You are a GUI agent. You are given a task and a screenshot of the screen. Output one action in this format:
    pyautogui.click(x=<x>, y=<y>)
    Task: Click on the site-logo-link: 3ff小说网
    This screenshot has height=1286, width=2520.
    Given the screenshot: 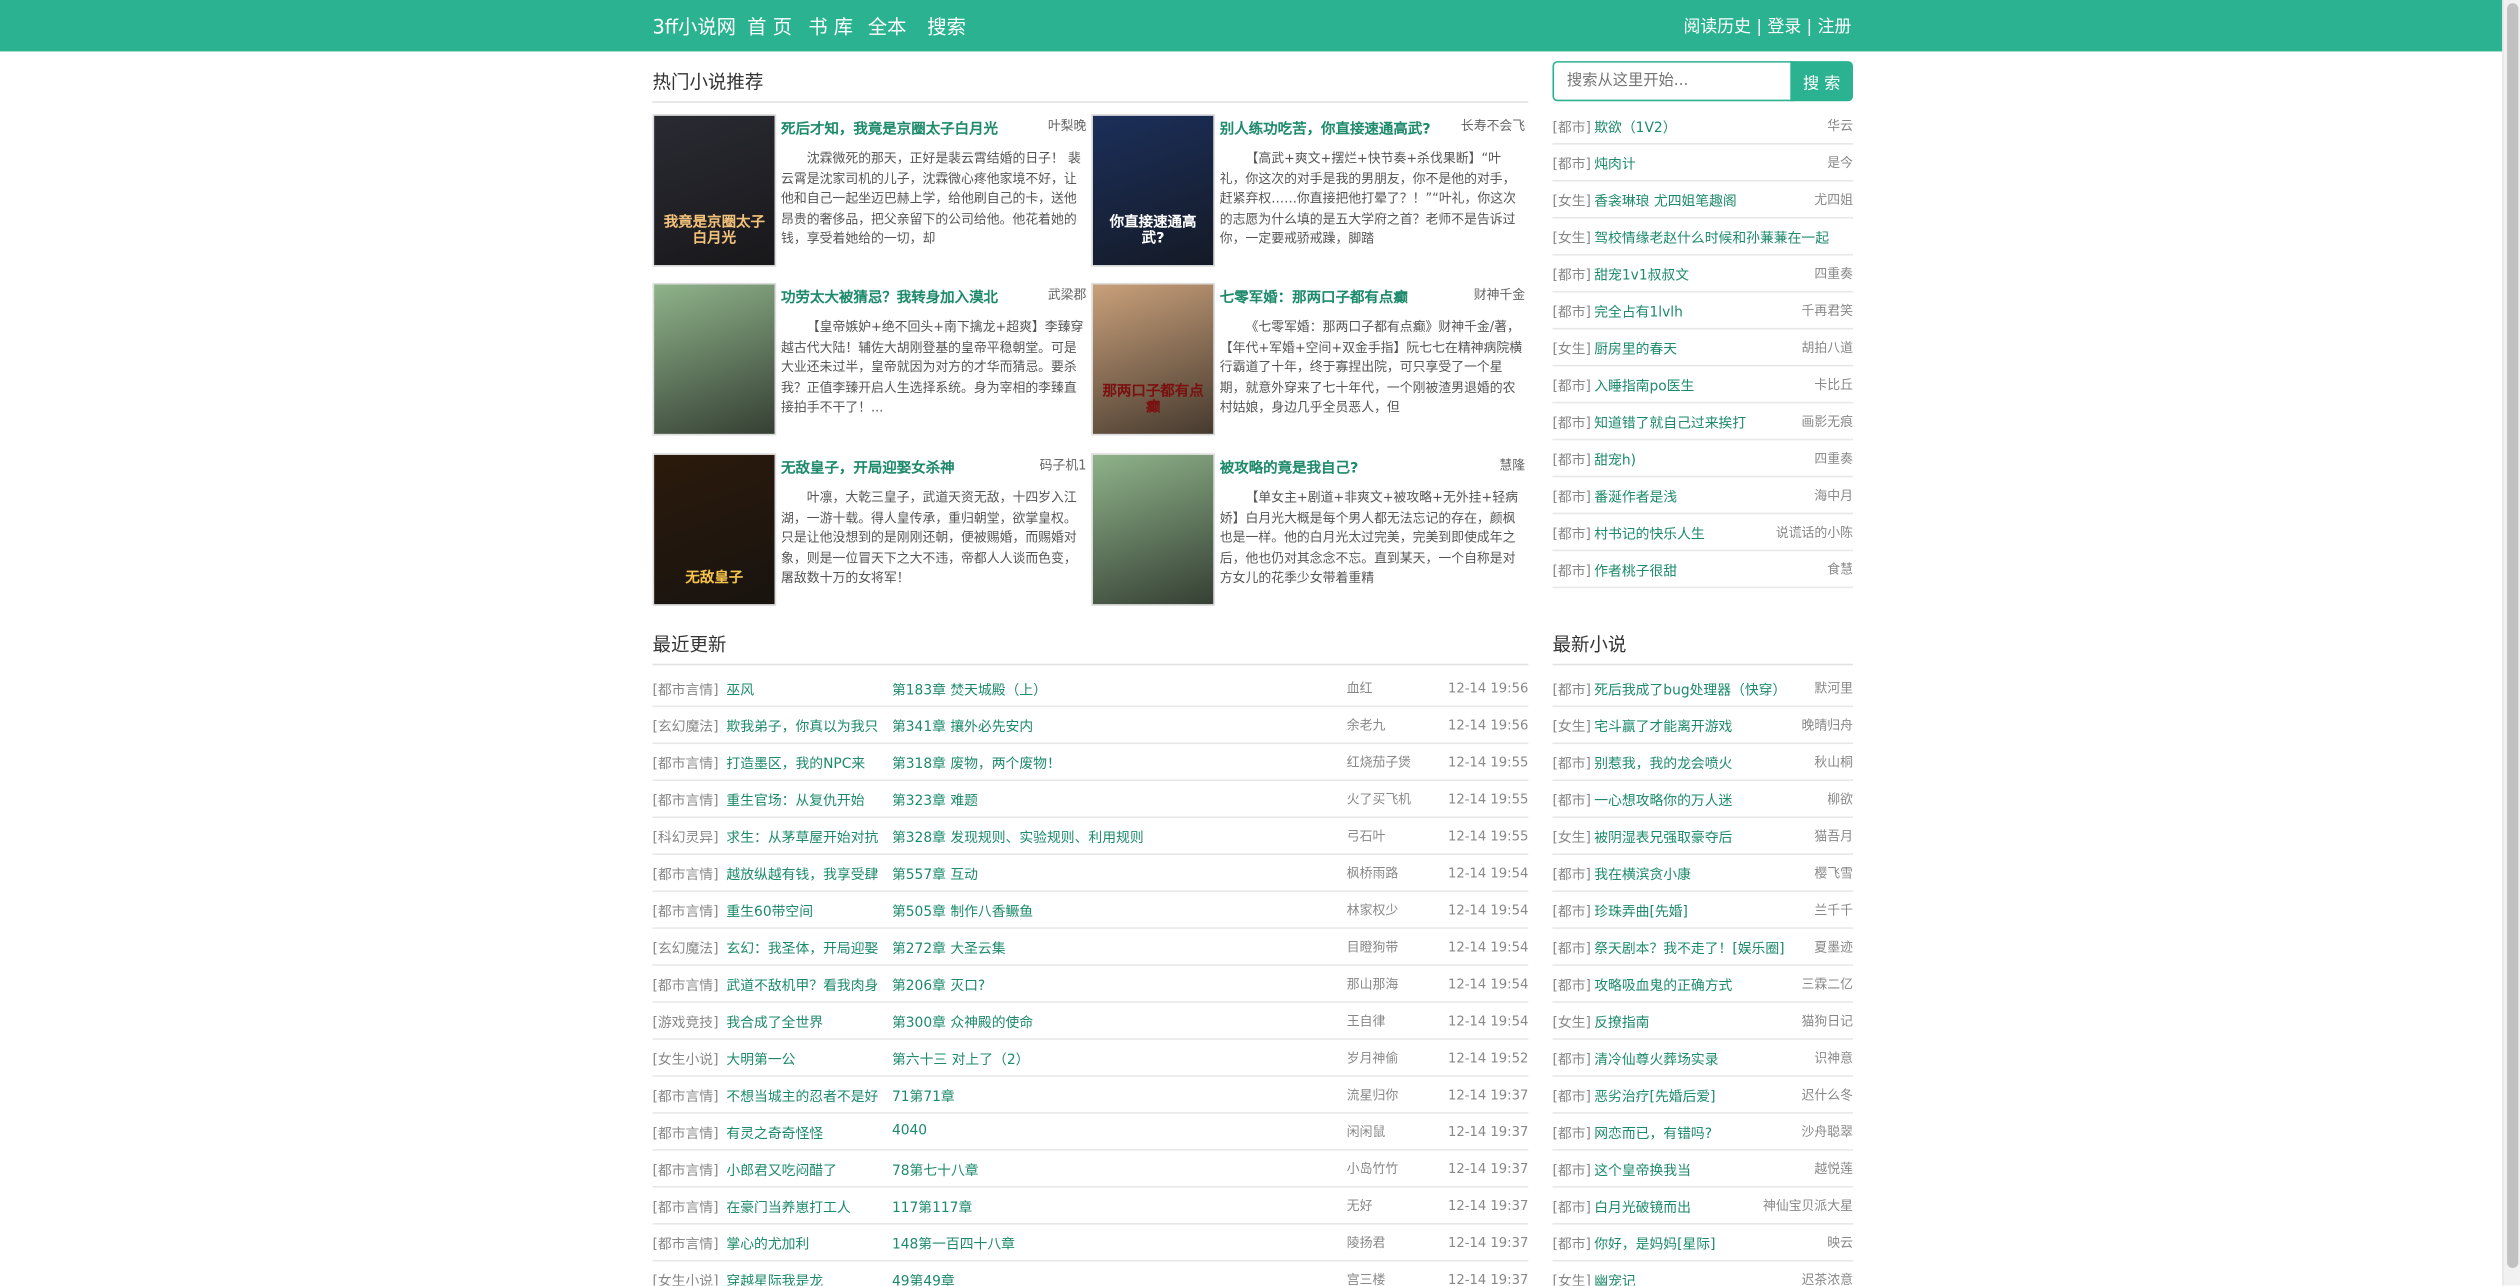 What is the action you would take?
    pyautogui.click(x=693, y=26)
    